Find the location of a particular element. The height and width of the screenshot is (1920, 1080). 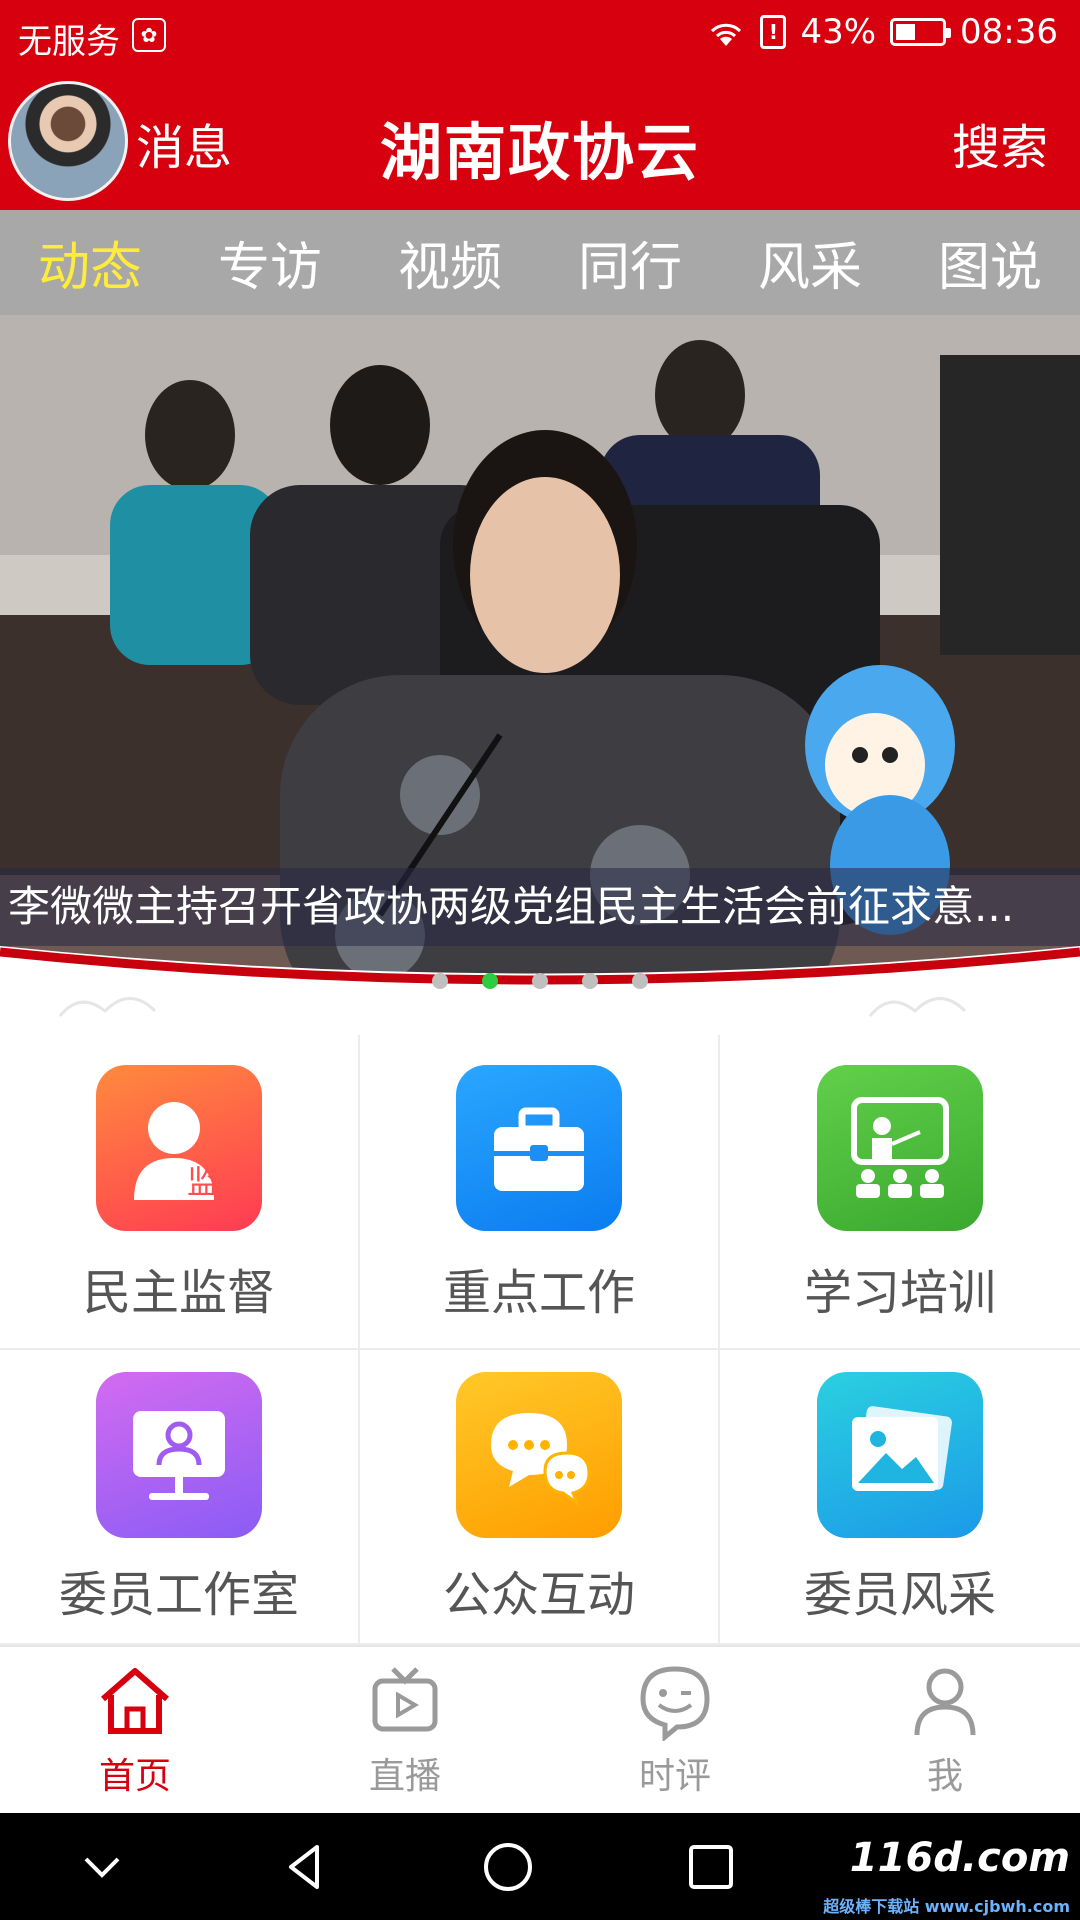

gallery-icon is located at coordinates (900, 1455).